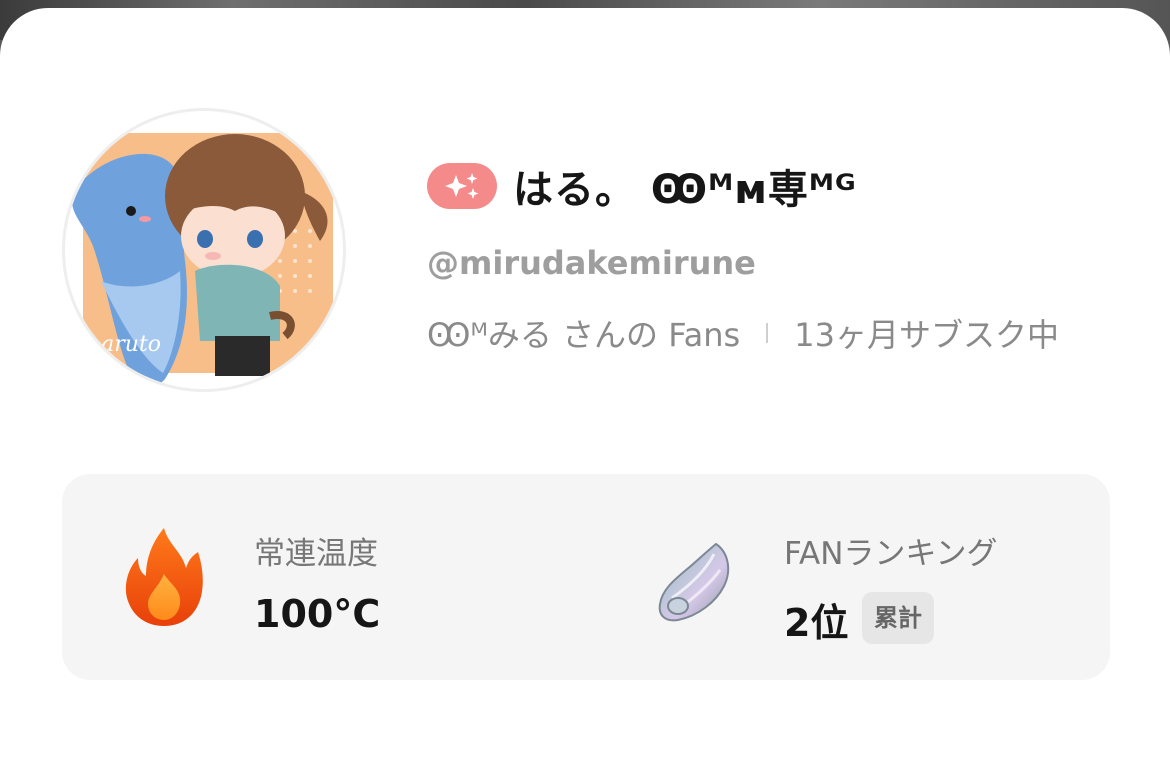 The width and height of the screenshot is (1170, 782). I want to click on divider, so click(767, 333).